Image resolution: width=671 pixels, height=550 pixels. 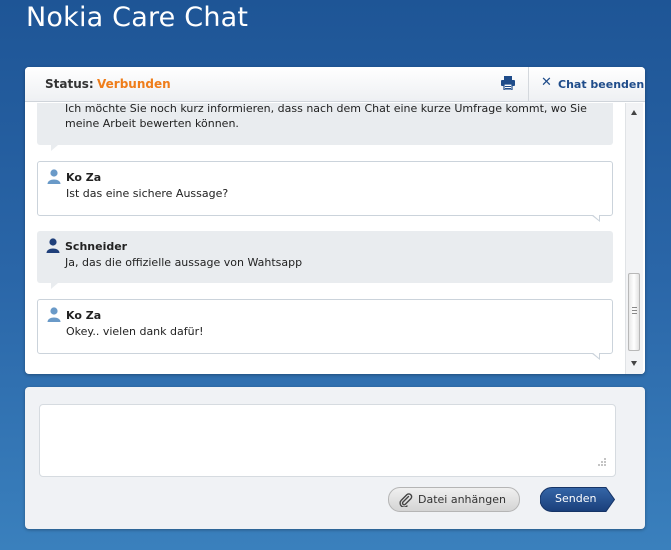 I want to click on scrollbar-thumb, so click(x=634, y=312).